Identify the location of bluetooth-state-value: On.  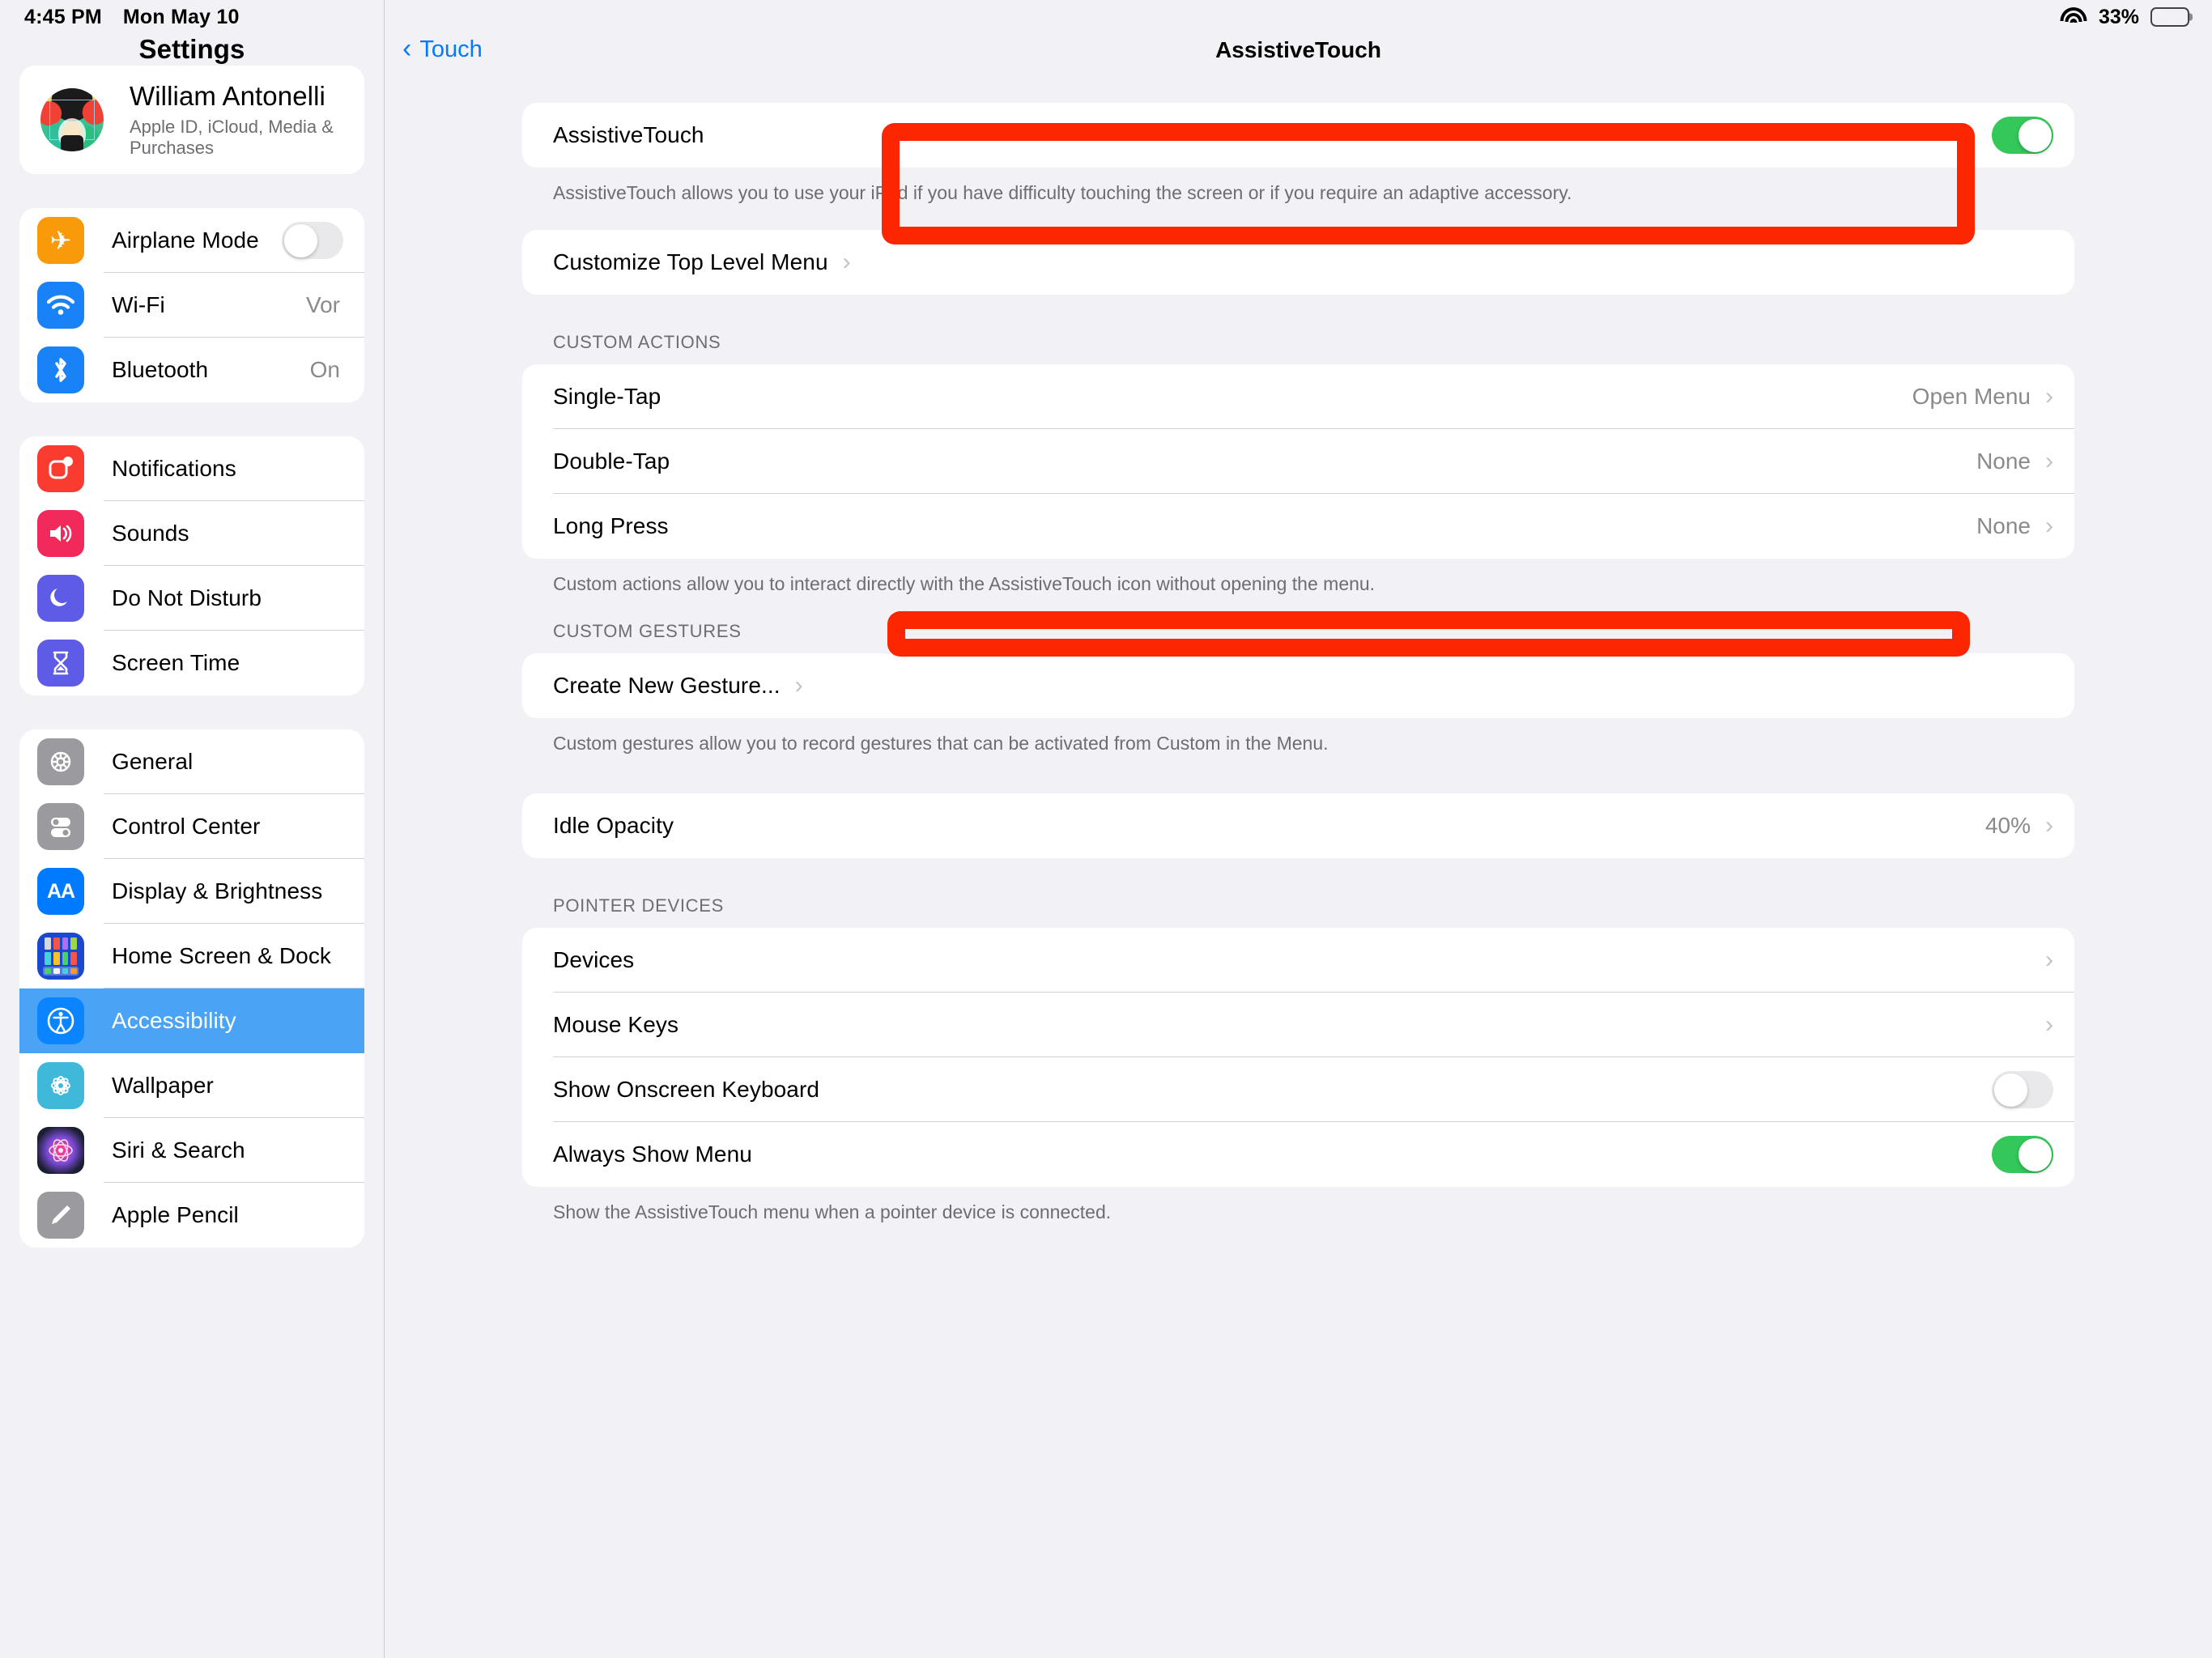
(324, 369).